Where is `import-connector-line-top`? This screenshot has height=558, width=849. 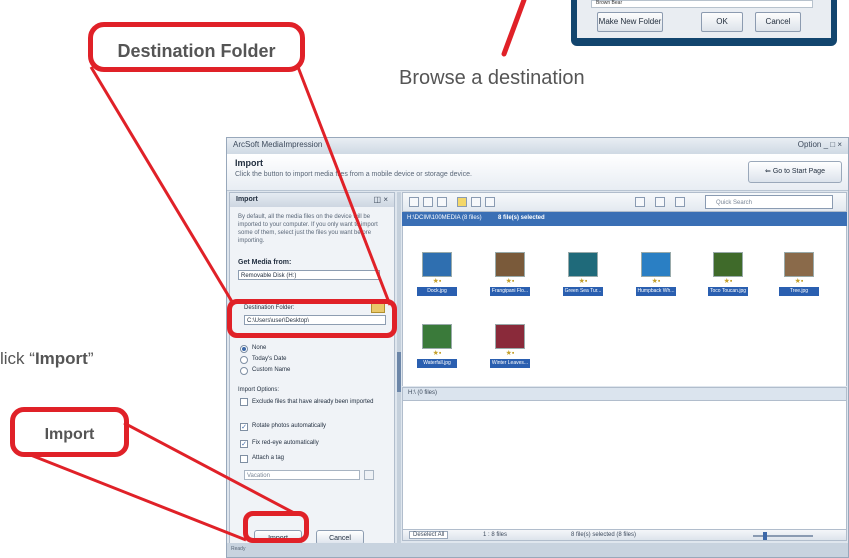
import-connector-line-top is located at coordinates (210, 468).